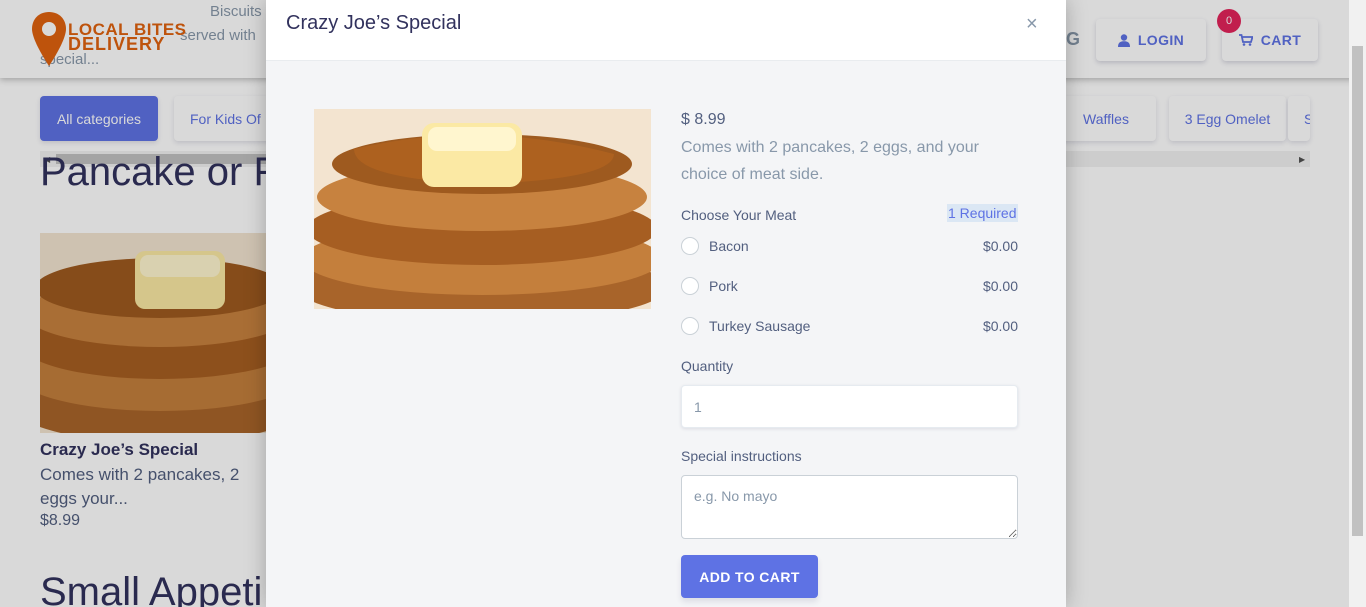  What do you see at coordinates (982, 213) in the screenshot?
I see `required-badge: 1 Required` at bounding box center [982, 213].